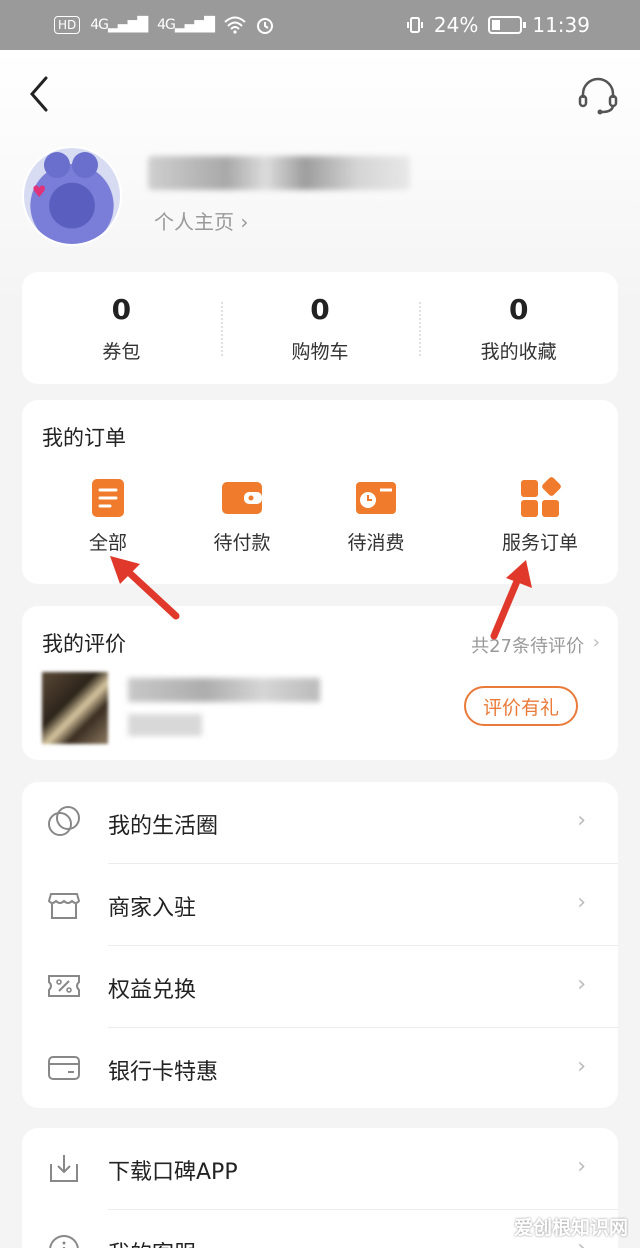 The image size is (640, 1248). Describe the element at coordinates (108, 498) in the screenshot. I see `document-icon` at that location.